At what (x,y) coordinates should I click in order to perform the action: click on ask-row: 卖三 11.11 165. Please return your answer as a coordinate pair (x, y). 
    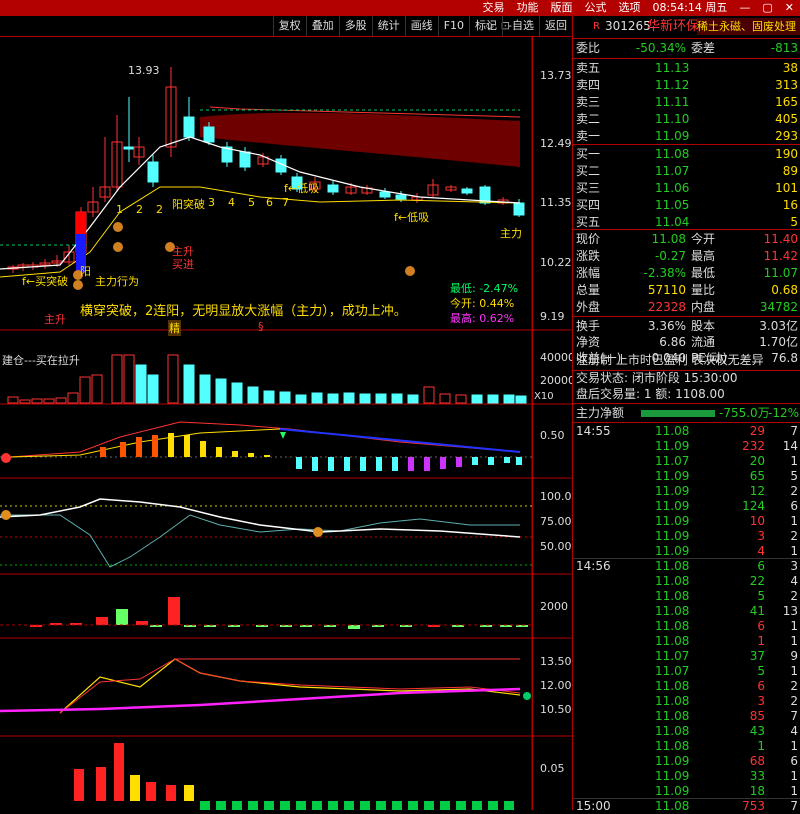
    Looking at the image, I should click on (686, 102).